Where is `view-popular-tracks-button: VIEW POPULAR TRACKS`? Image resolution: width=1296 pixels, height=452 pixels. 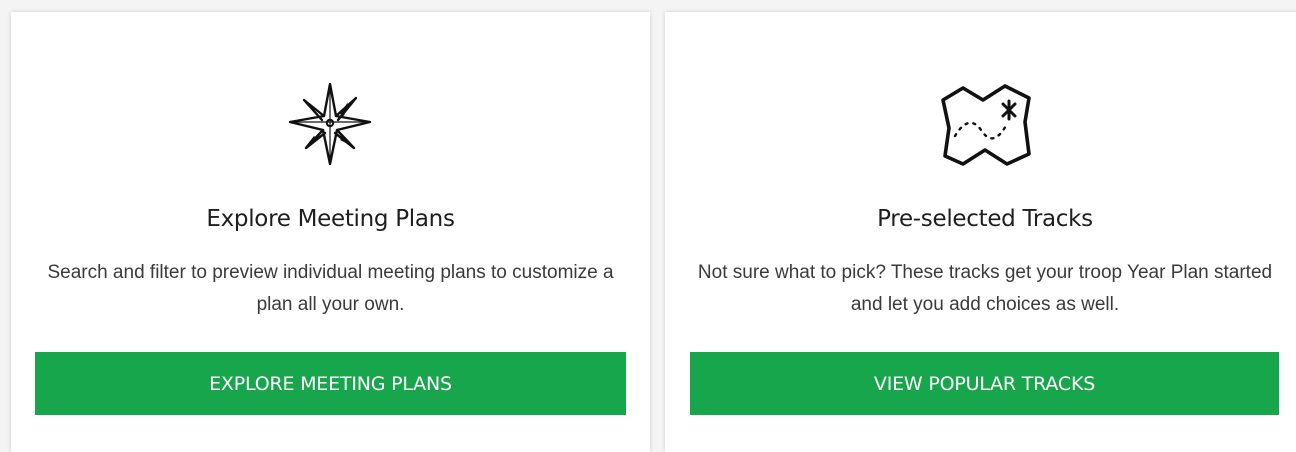
view-popular-tracks-button: VIEW POPULAR TRACKS is located at coordinates (984, 383).